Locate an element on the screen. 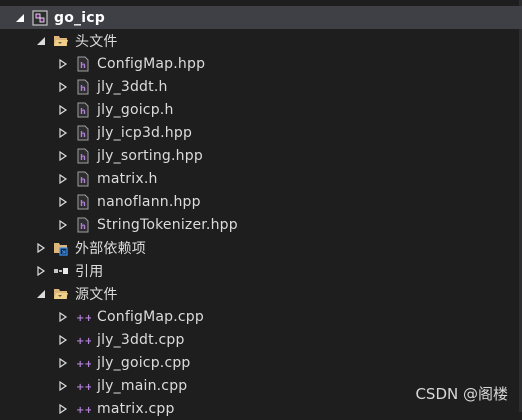 The image size is (522, 420). file-name: jly_main.cpp is located at coordinates (142, 385).